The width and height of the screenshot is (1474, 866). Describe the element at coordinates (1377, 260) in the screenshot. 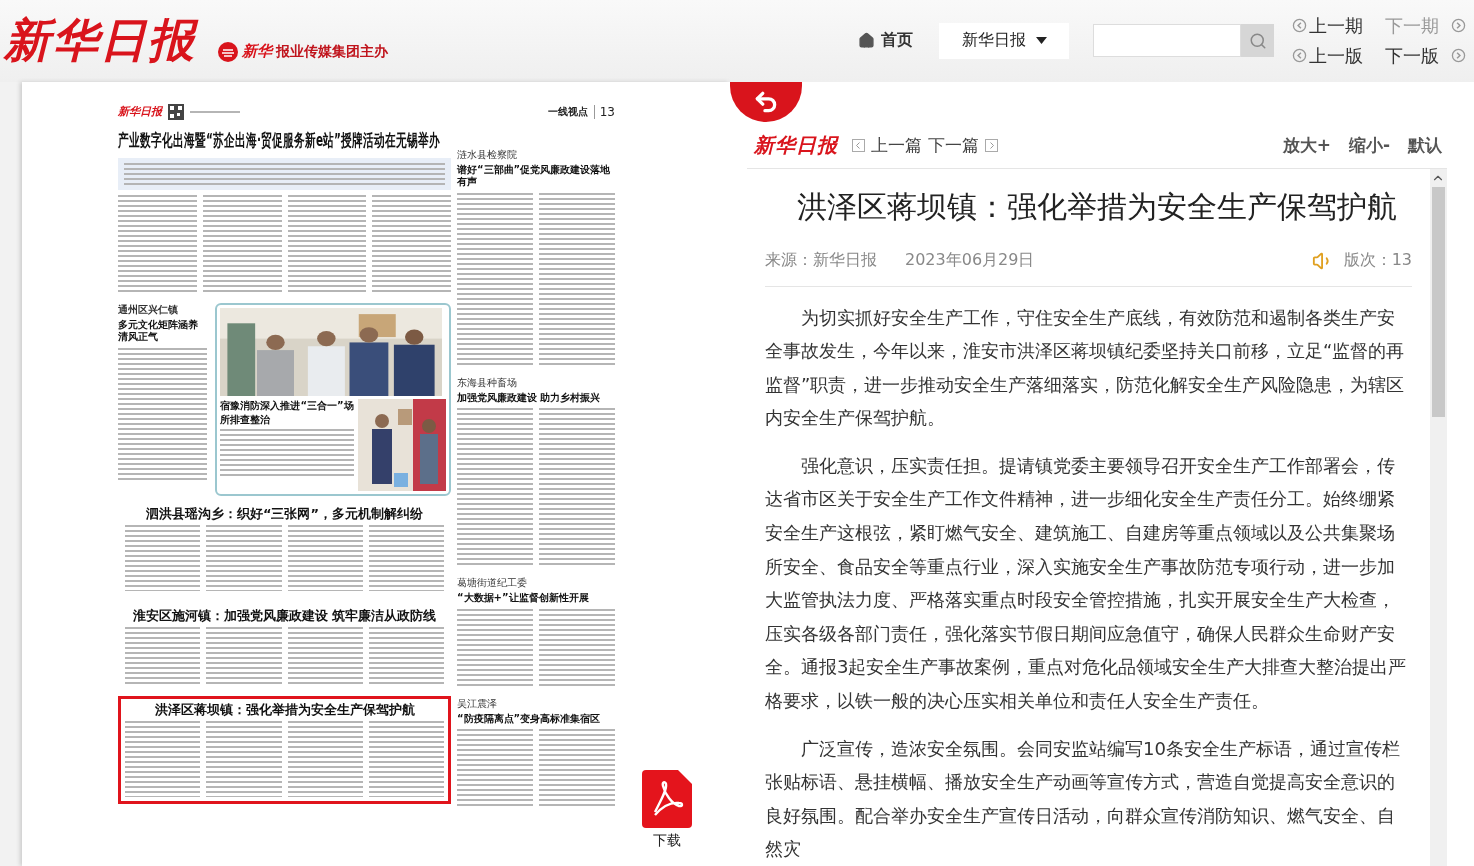

I see `edition-text: 版次：13` at that location.